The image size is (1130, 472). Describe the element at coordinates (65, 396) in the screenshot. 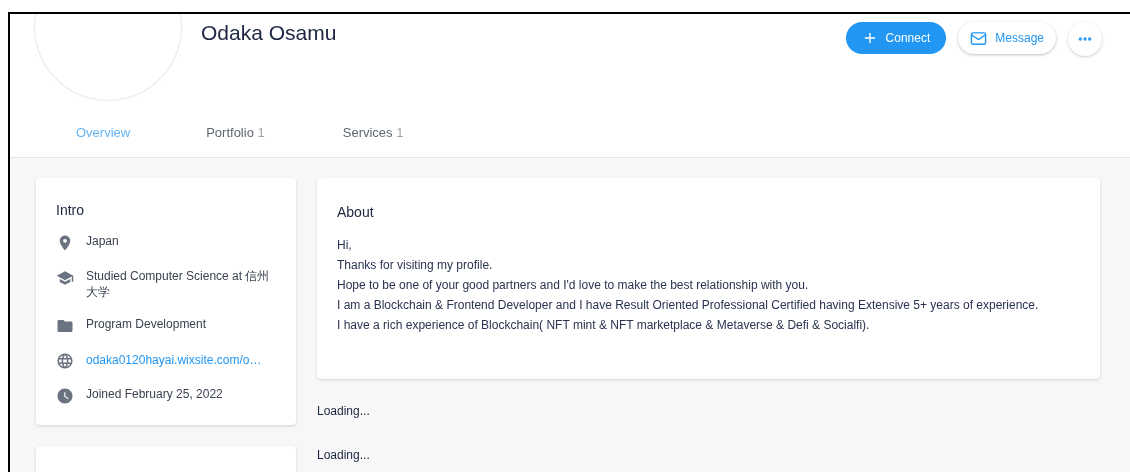

I see `clock-icon` at that location.